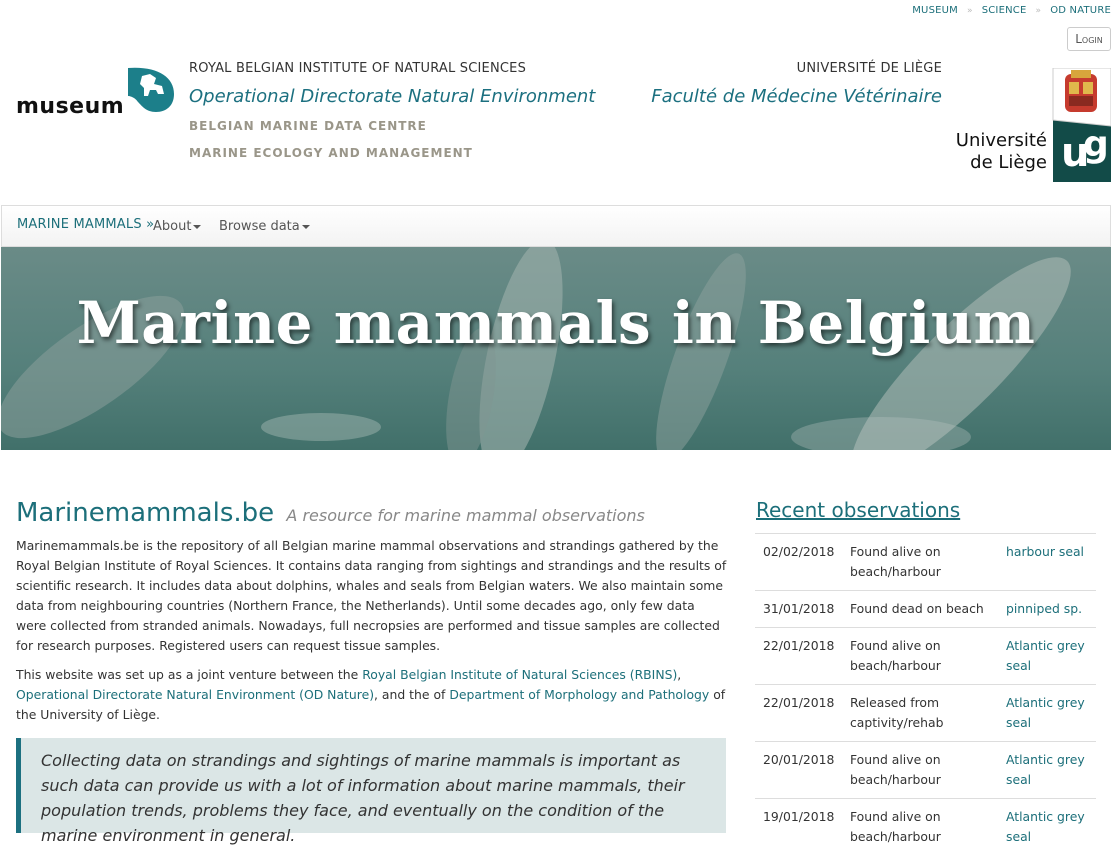  What do you see at coordinates (799, 608) in the screenshot?
I see `observation-date: 31/01/2018` at bounding box center [799, 608].